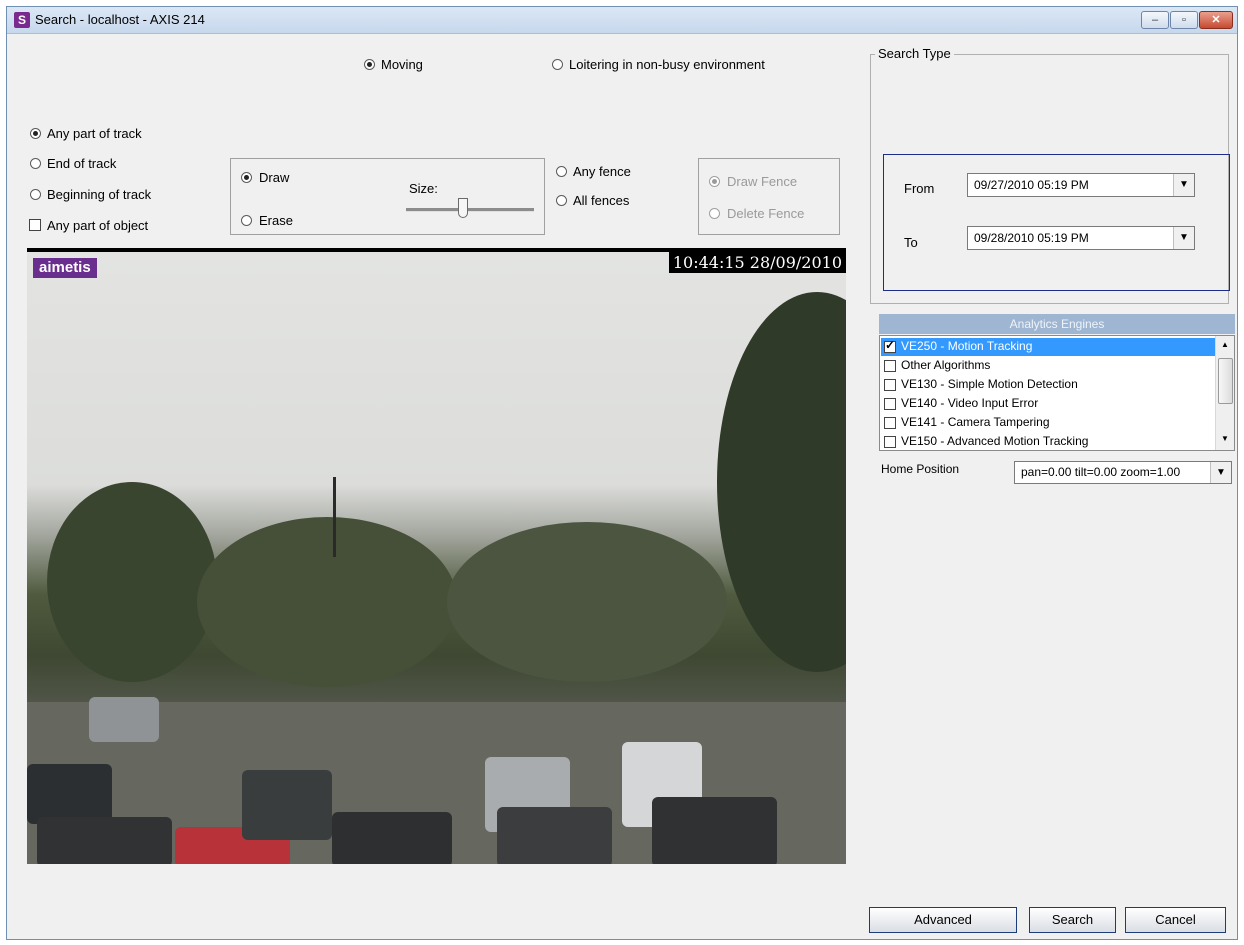 The image size is (1244, 945). Describe the element at coordinates (98, 225) in the screenshot. I see `any-part-of-object-label: Any part of object` at that location.